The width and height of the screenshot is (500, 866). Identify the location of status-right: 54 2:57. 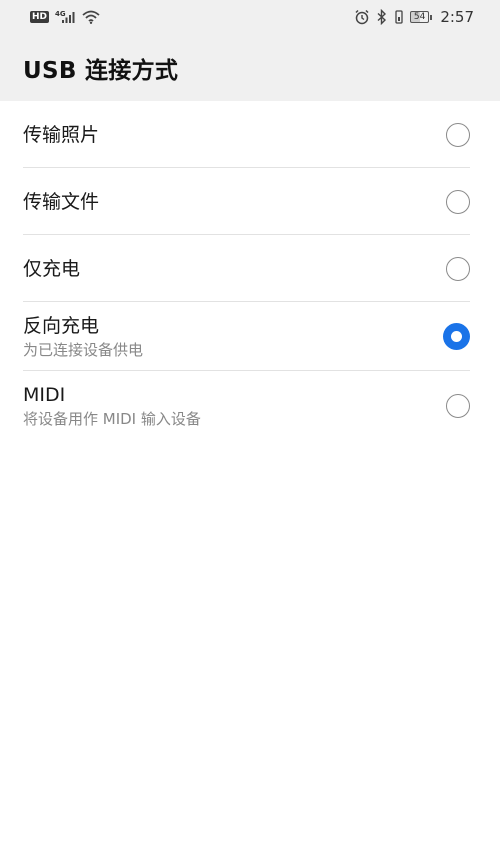
(414, 17).